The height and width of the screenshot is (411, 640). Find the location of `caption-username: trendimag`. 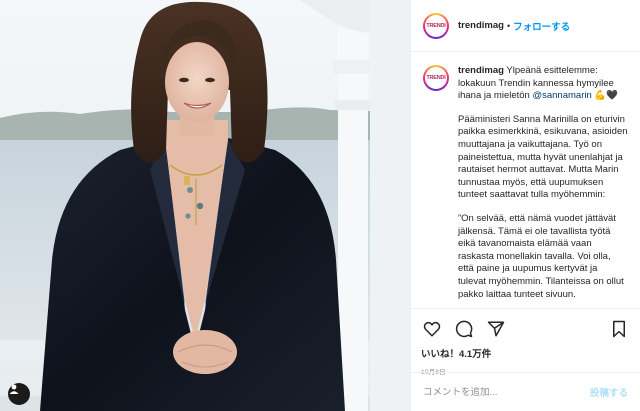

caption-username: trendimag is located at coordinates (481, 70).